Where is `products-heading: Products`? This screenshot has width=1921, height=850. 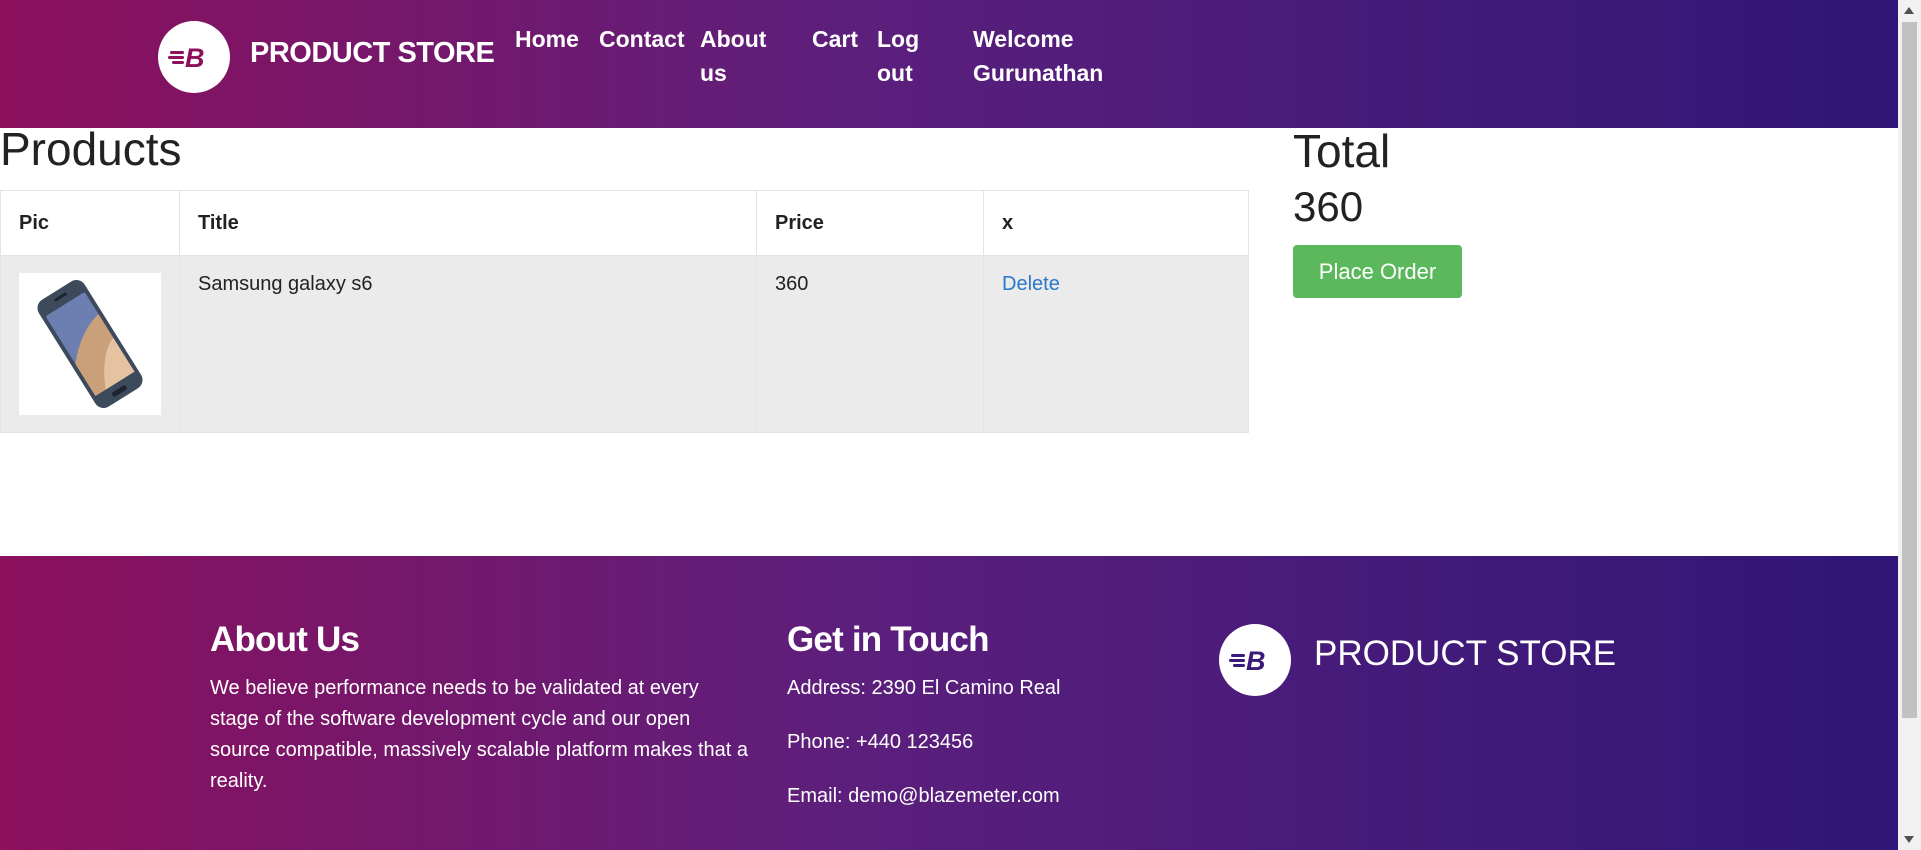 products-heading: Products is located at coordinates (91, 149).